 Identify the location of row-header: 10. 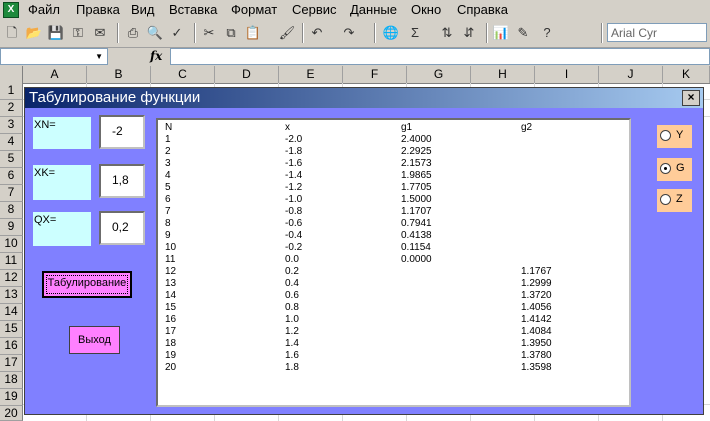
(11, 244).